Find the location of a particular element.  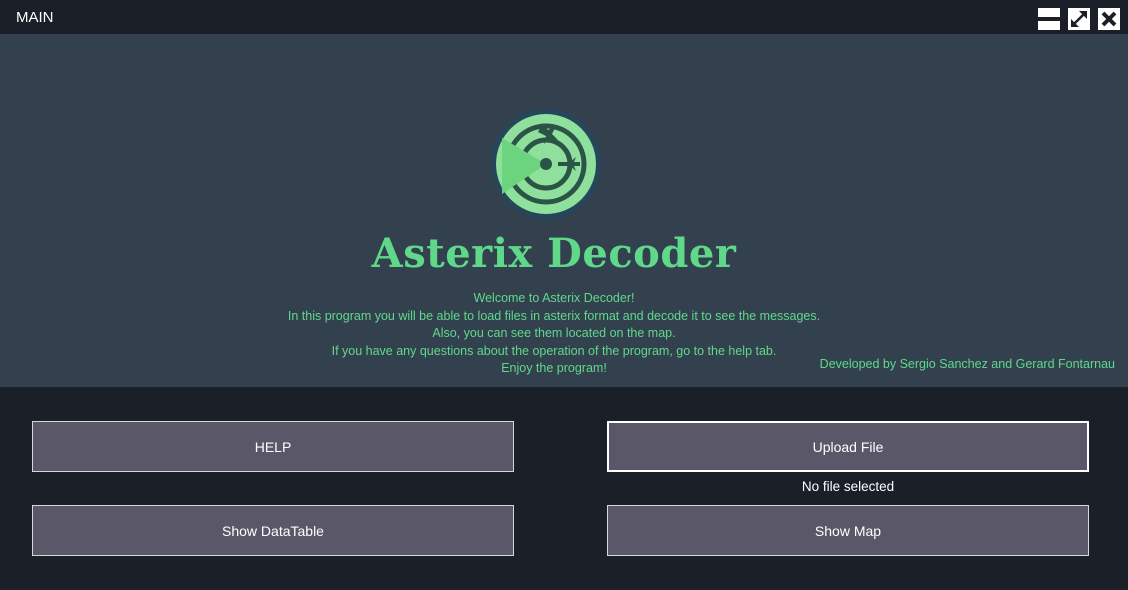

maximize-icon is located at coordinates (1079, 19).